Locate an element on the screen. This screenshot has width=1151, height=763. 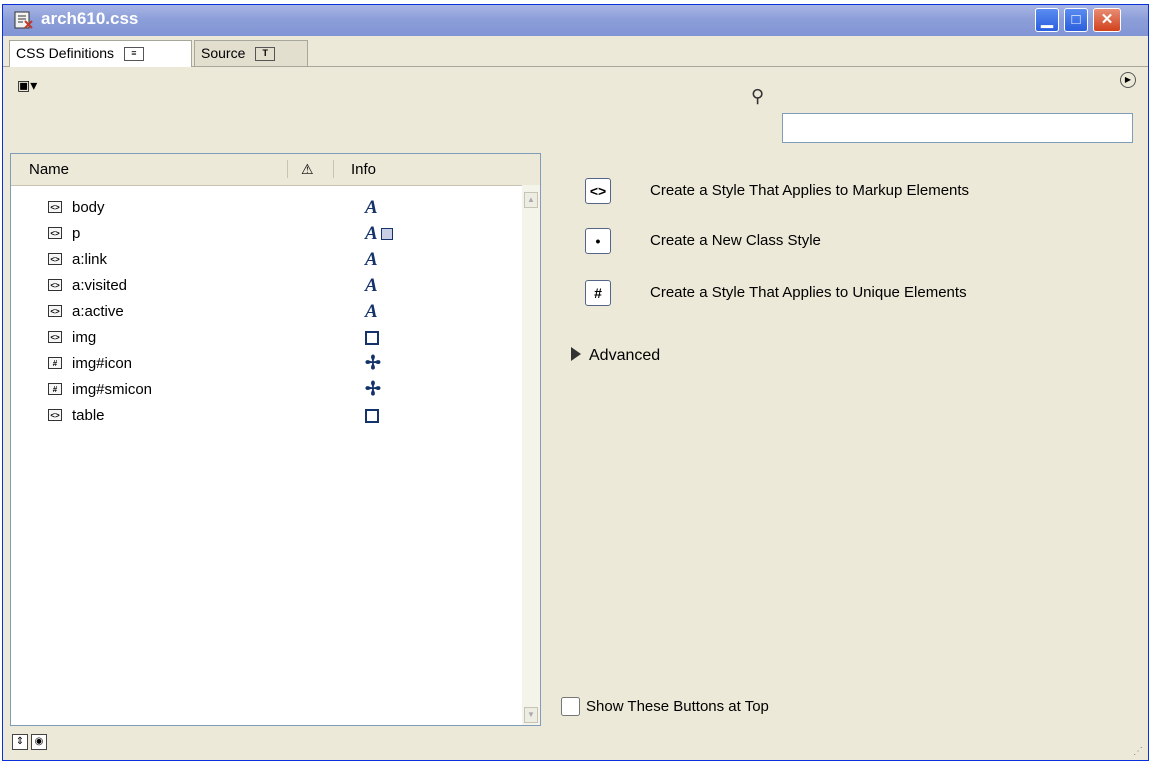
list-scrollbar is located at coordinates (531, 455).